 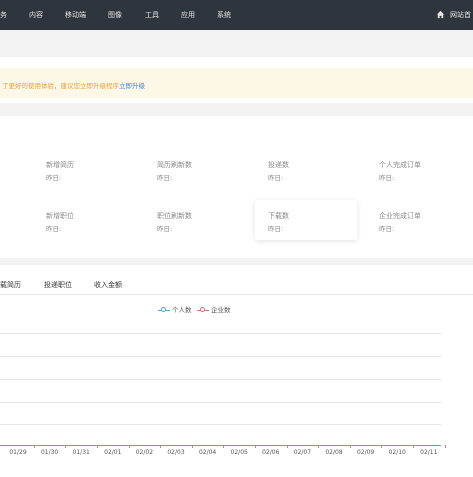 What do you see at coordinates (176, 452) in the screenshot?
I see `x-tick-label: 02/03` at bounding box center [176, 452].